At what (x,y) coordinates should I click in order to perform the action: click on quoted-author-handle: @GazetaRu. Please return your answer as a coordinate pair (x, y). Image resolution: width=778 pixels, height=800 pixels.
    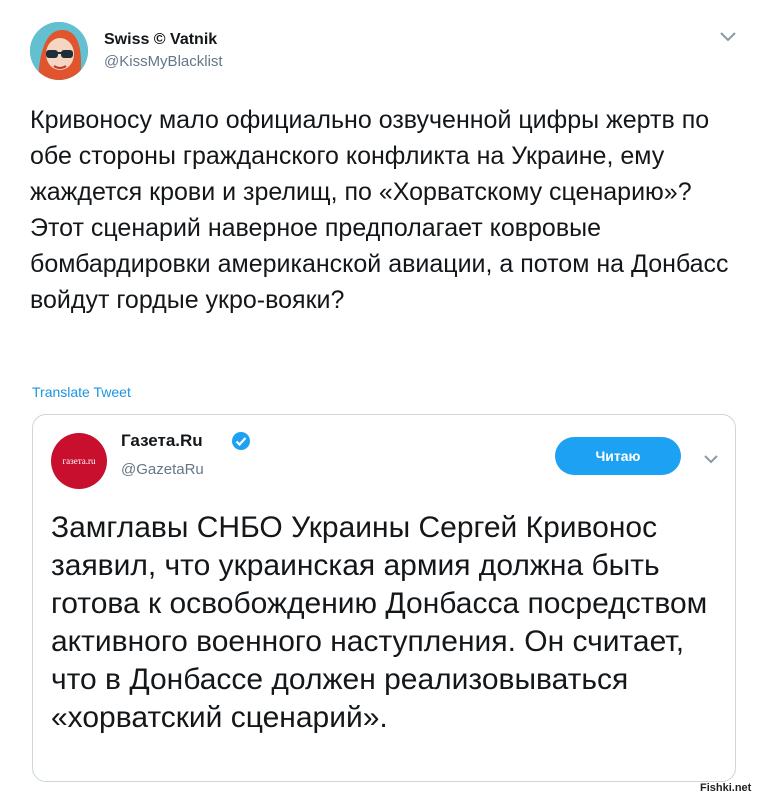
    Looking at the image, I should click on (162, 469).